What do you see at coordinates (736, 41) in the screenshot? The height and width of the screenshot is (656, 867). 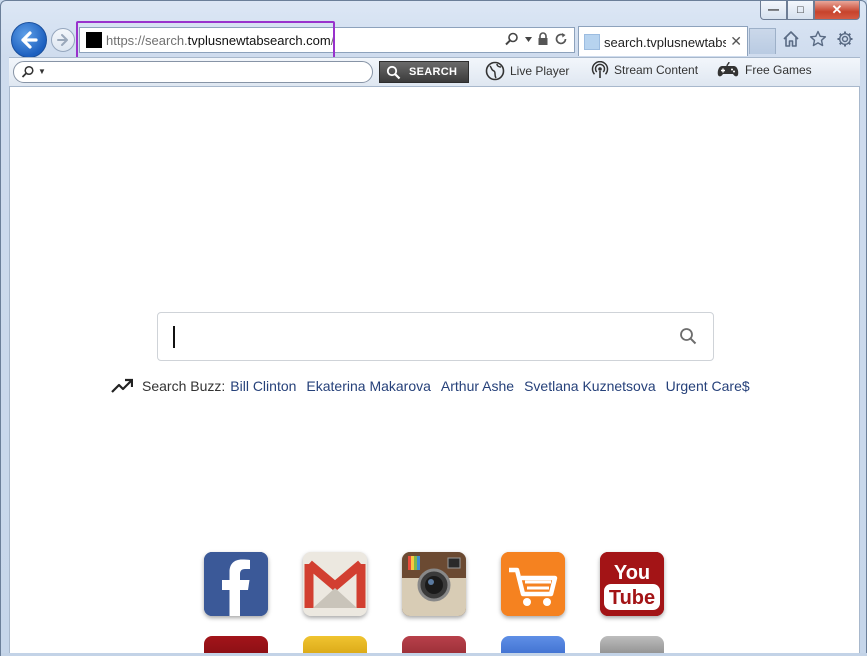 I see `tab-close-icon: ✕` at bounding box center [736, 41].